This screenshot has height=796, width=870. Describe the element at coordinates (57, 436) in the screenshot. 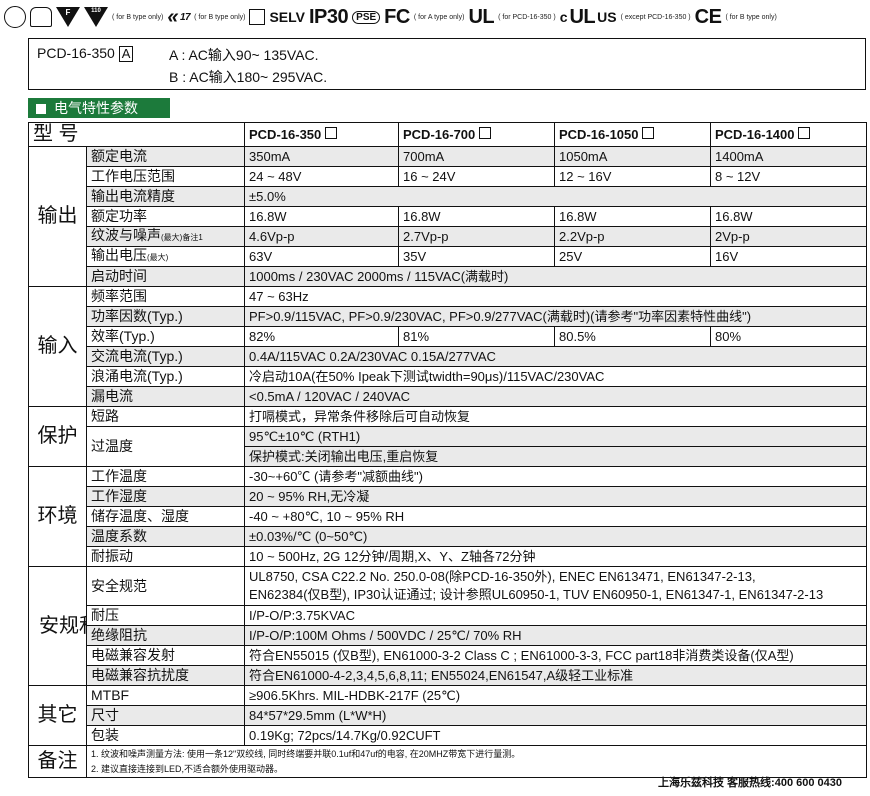

I see `category-protection: 保护` at that location.